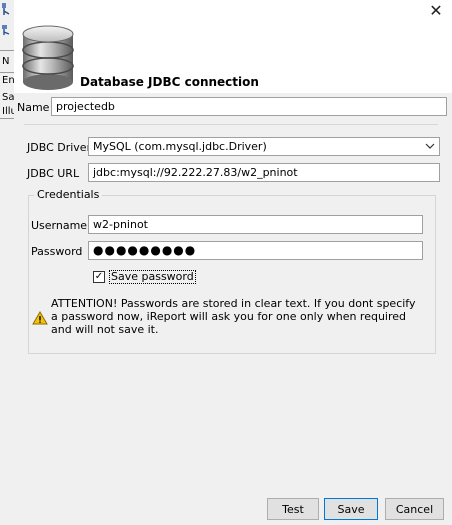 This screenshot has width=452, height=525. I want to click on separator, so click(231, 124).